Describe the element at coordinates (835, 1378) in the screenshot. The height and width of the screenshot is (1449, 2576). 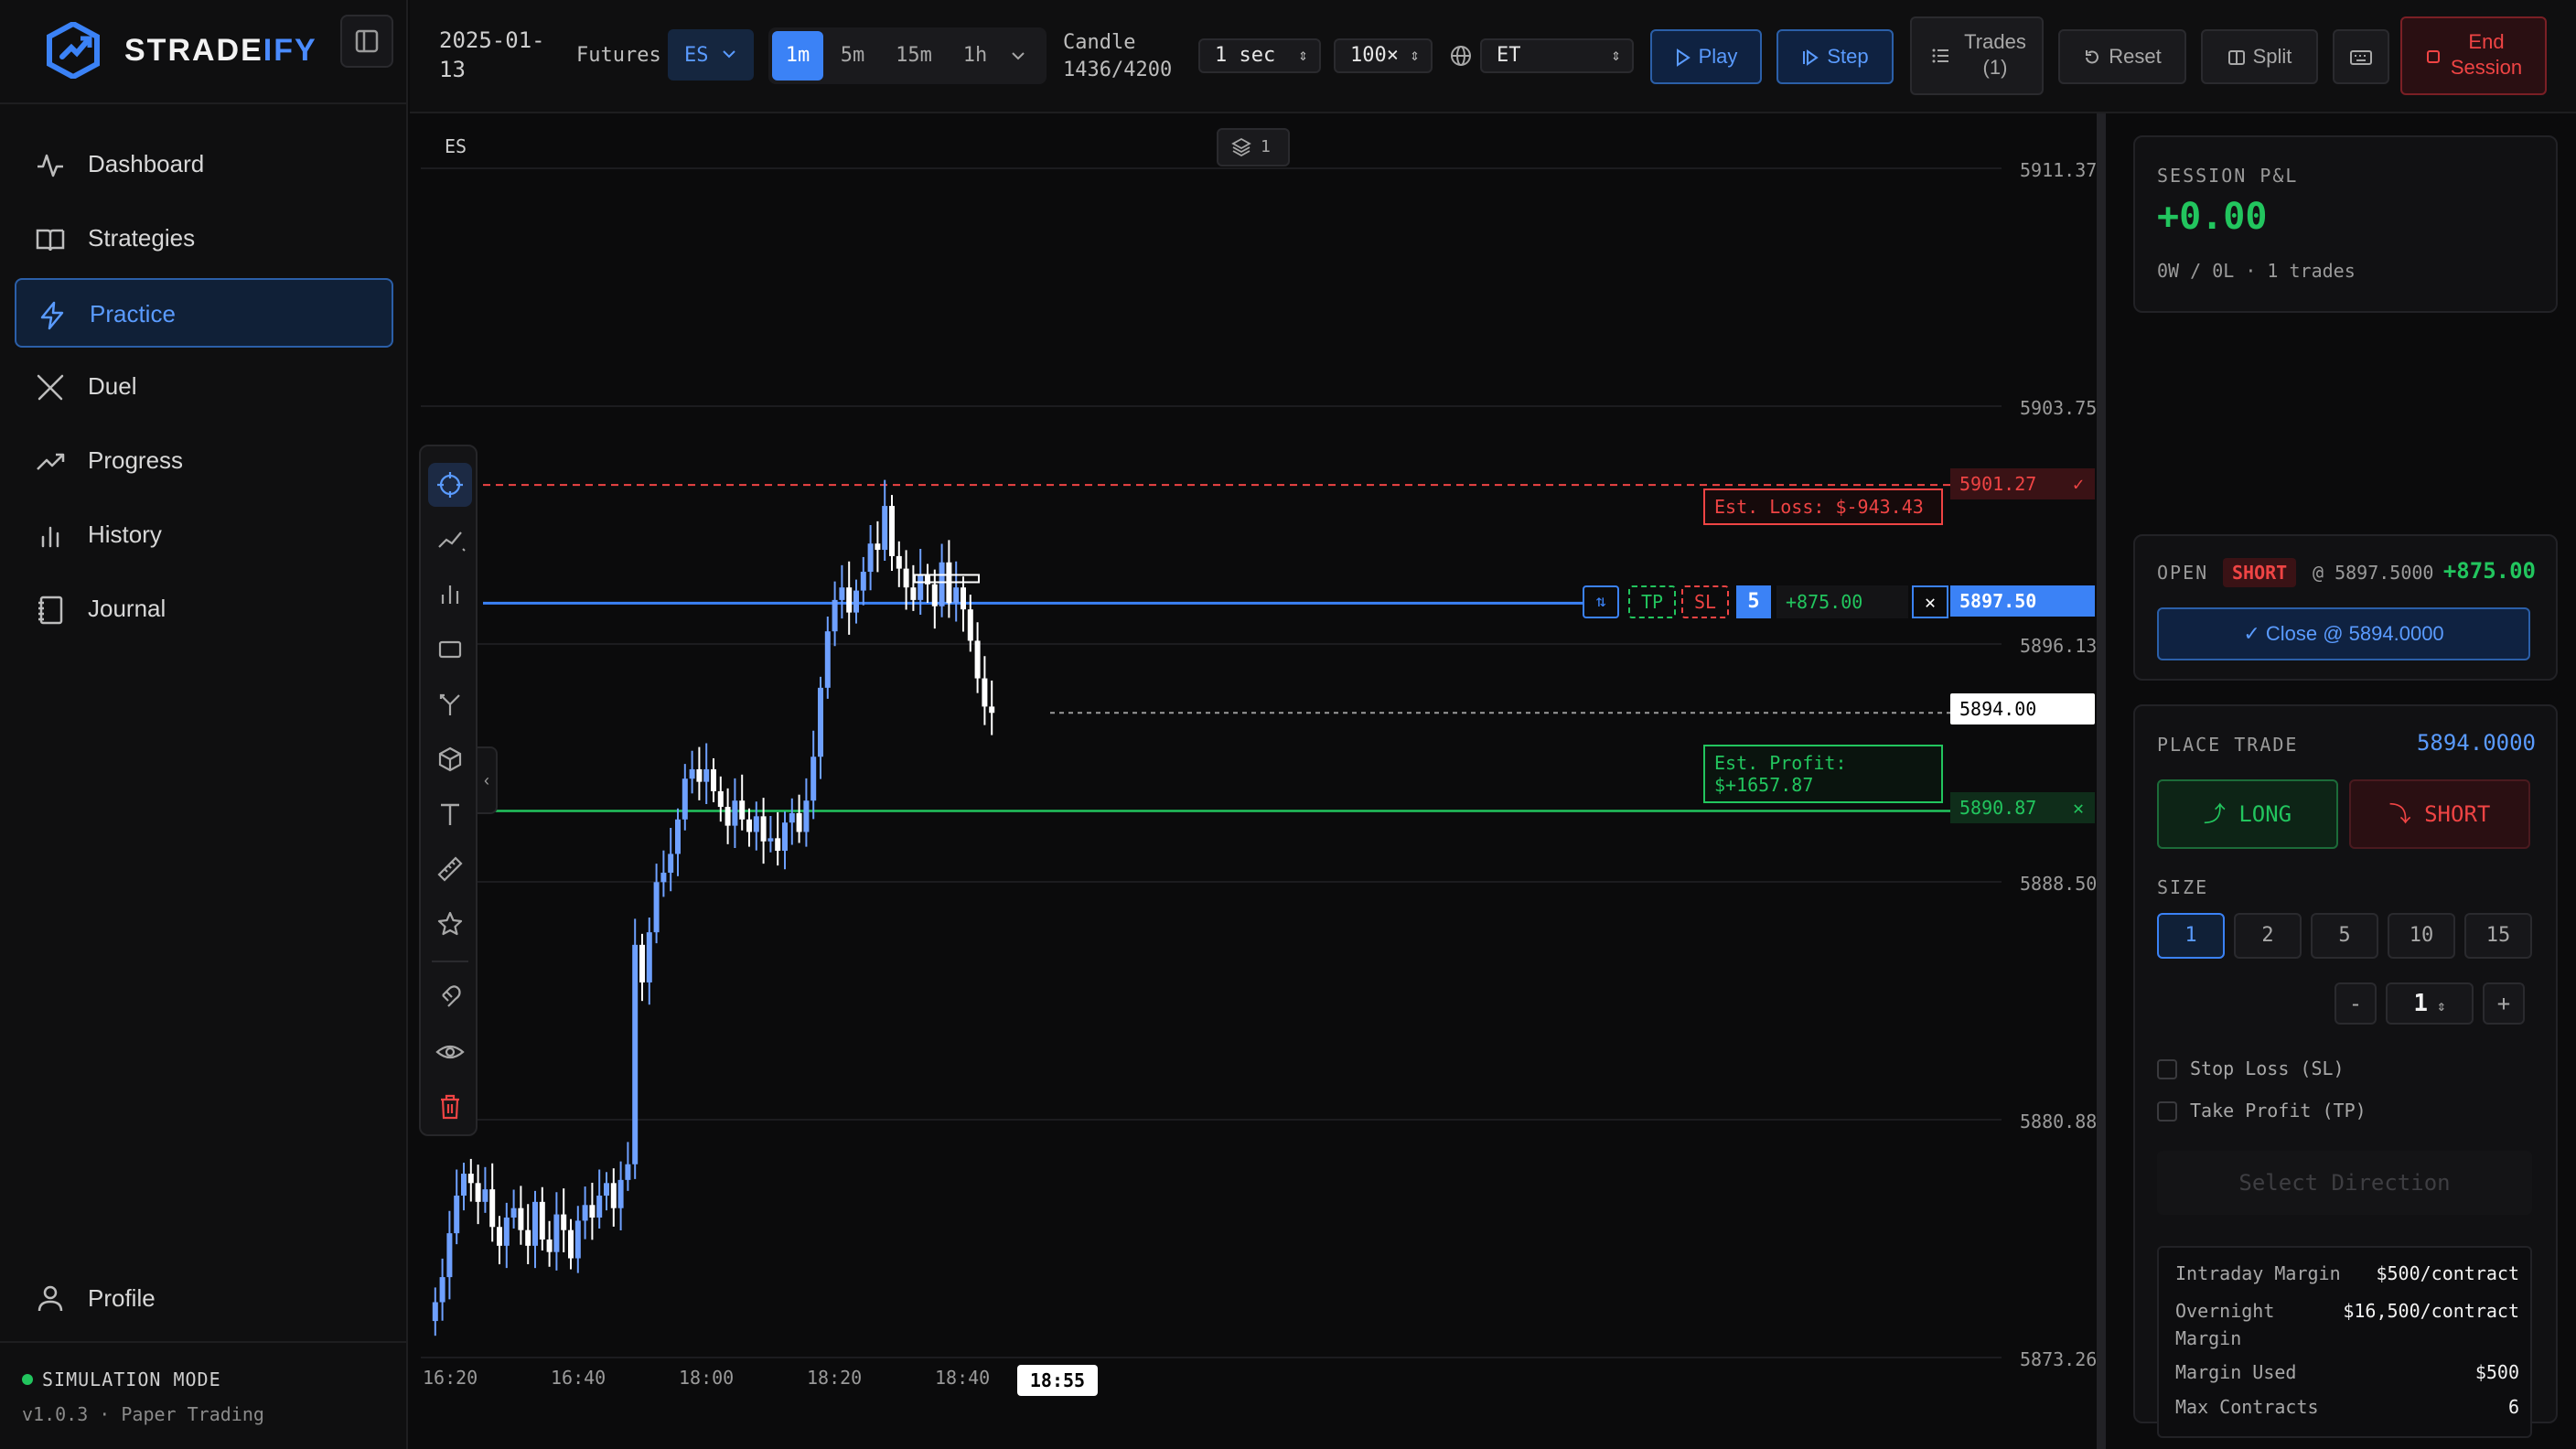
I see `time-axis-label: 18:20` at that location.